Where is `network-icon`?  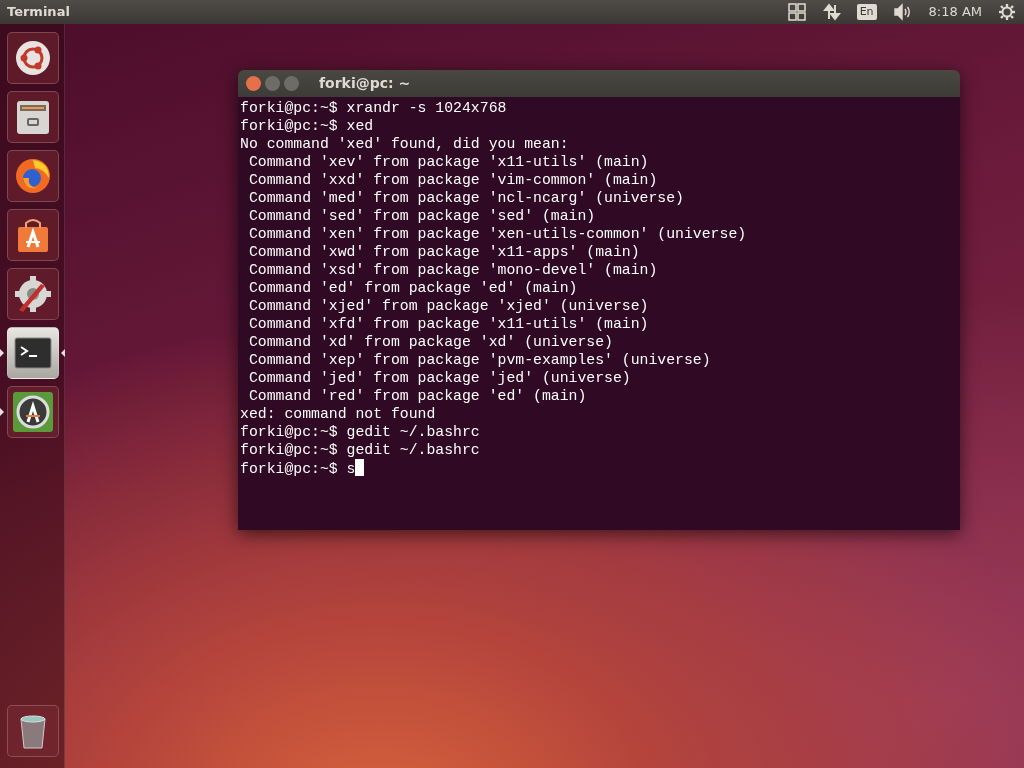 network-icon is located at coordinates (831, 12).